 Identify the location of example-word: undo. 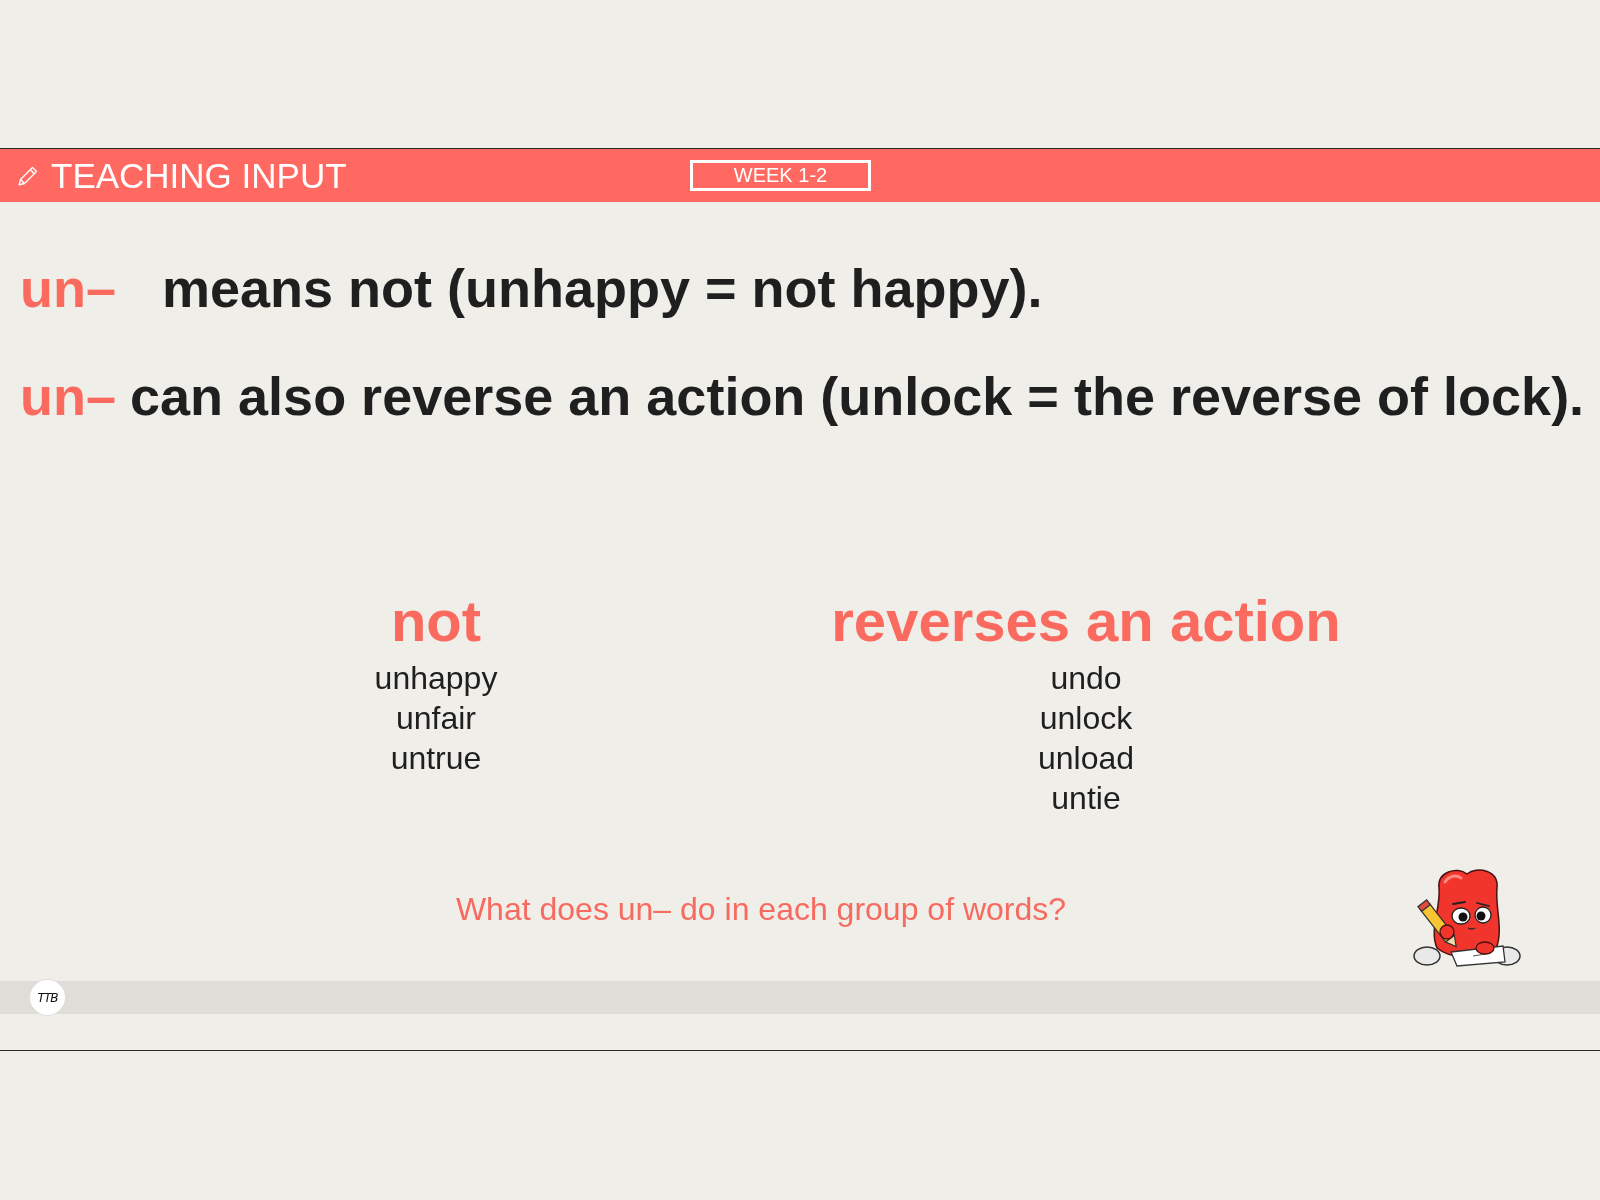
(1086, 678).